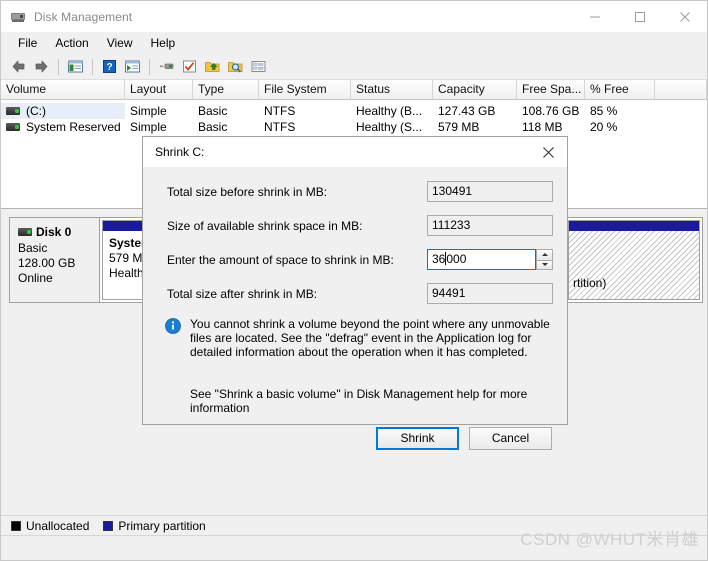 This screenshot has height=561, width=708. I want to click on help-question-icon: ?, so click(109, 66).